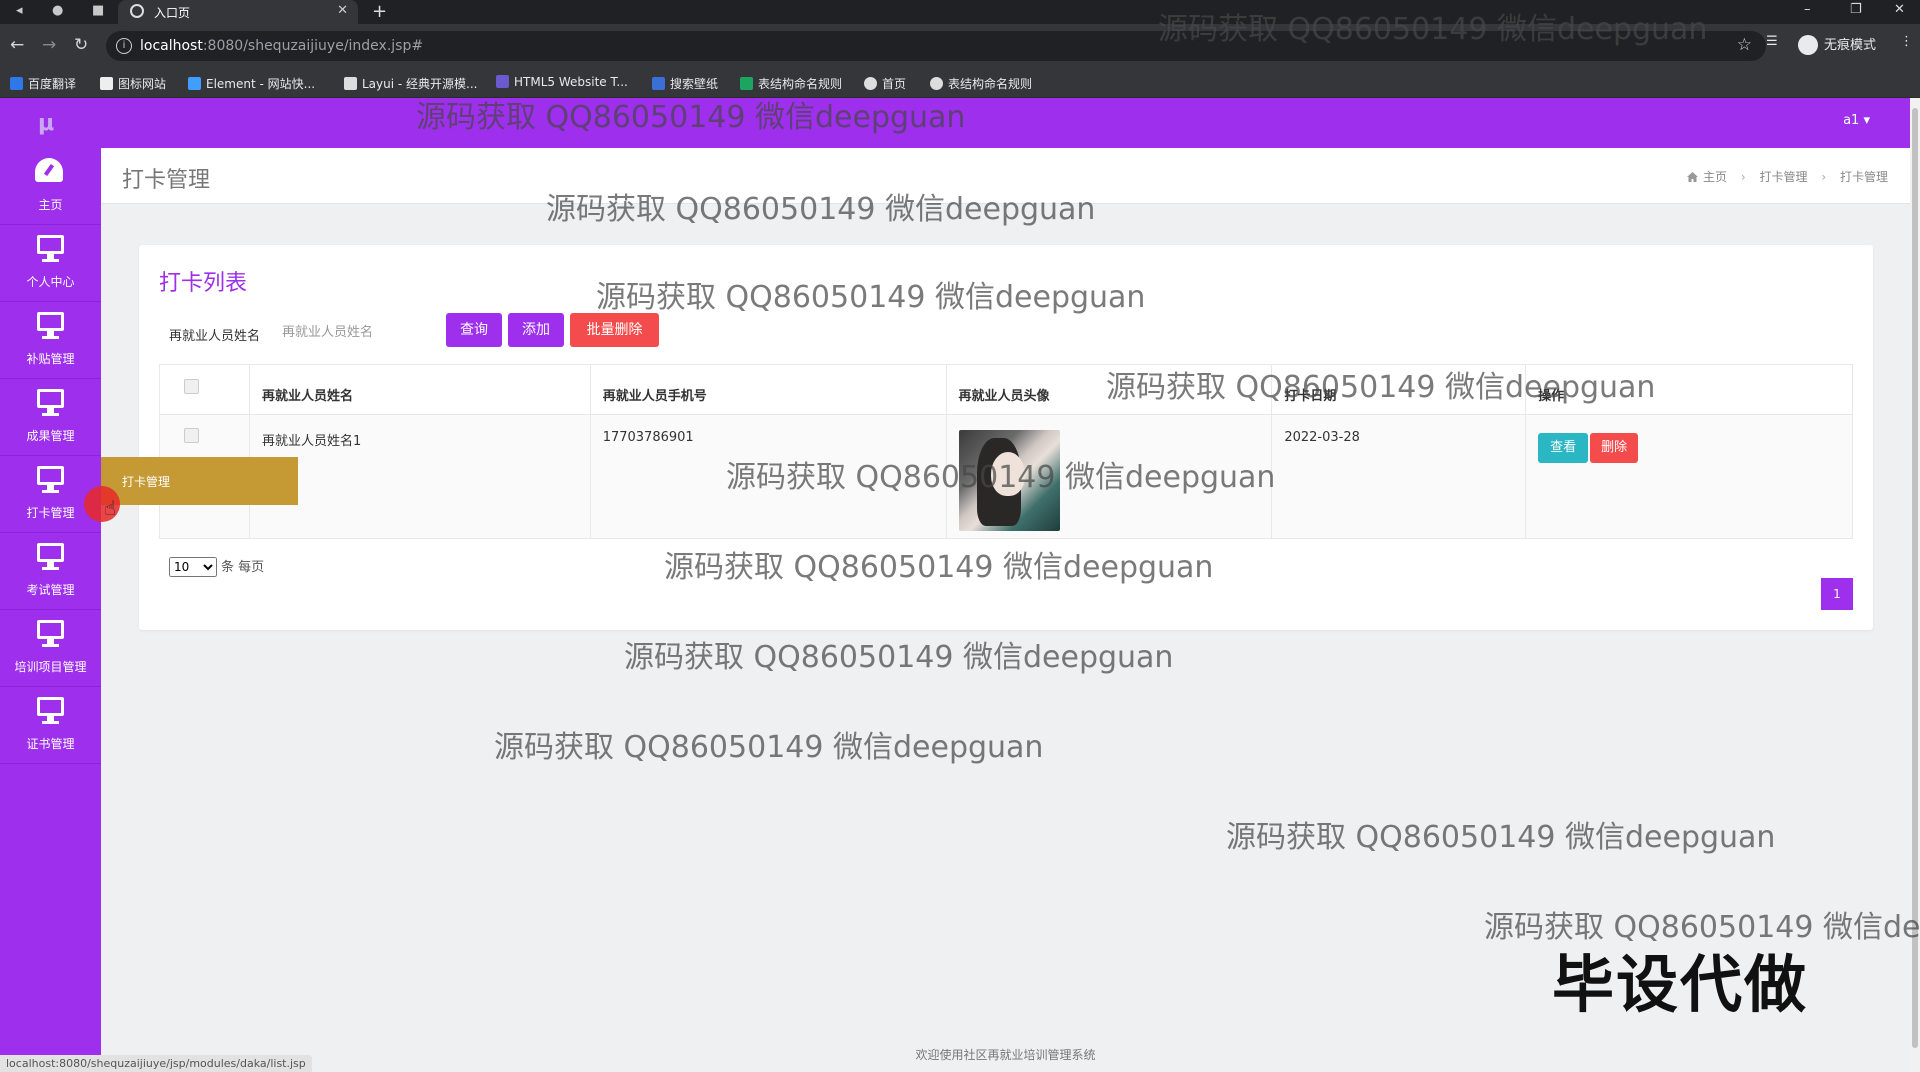 This screenshot has width=1920, height=1072. Describe the element at coordinates (166, 180) in the screenshot. I see `page-title: 打卡管理` at that location.